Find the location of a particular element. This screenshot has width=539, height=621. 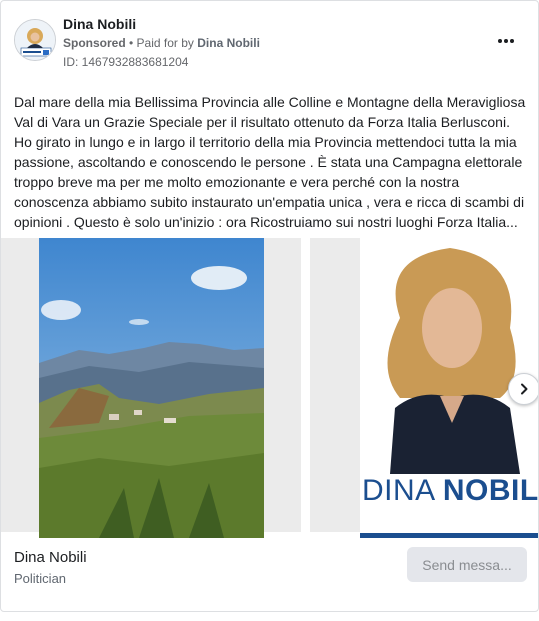

sponsored-label: Sponsored is located at coordinates (94, 43).